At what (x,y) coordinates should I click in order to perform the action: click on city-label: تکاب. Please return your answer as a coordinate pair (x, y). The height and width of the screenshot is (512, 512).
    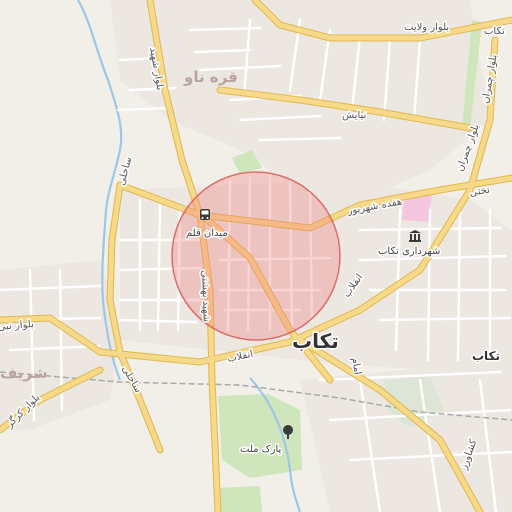
    Looking at the image, I should click on (315, 341).